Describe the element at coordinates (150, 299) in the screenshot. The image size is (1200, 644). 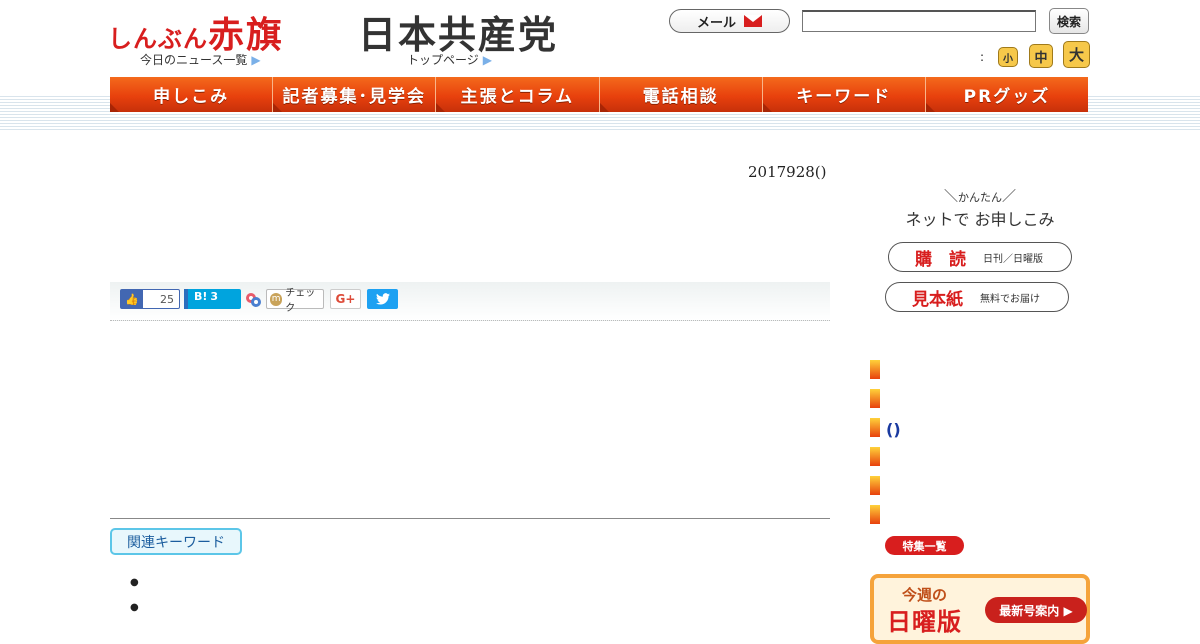
I see `facebook-like-button: 👍 25` at that location.